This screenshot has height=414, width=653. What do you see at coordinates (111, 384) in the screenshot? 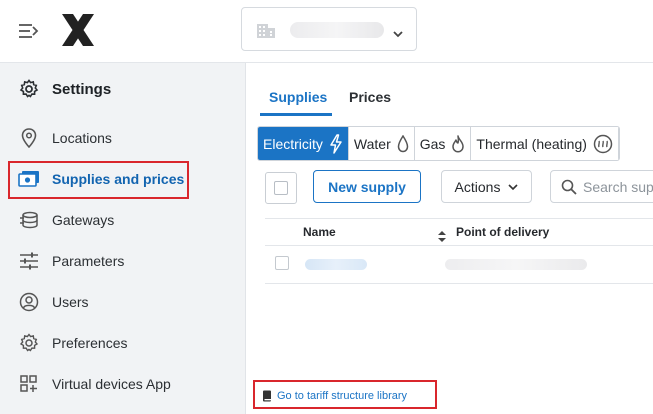
I see `sidebar-item-label: Virtual devices App` at bounding box center [111, 384].